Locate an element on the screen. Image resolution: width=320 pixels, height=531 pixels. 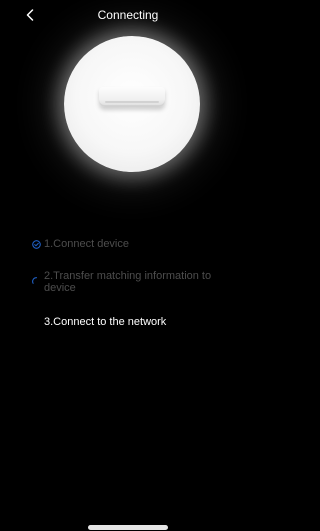
air-conditioner-icon is located at coordinates (132, 97).